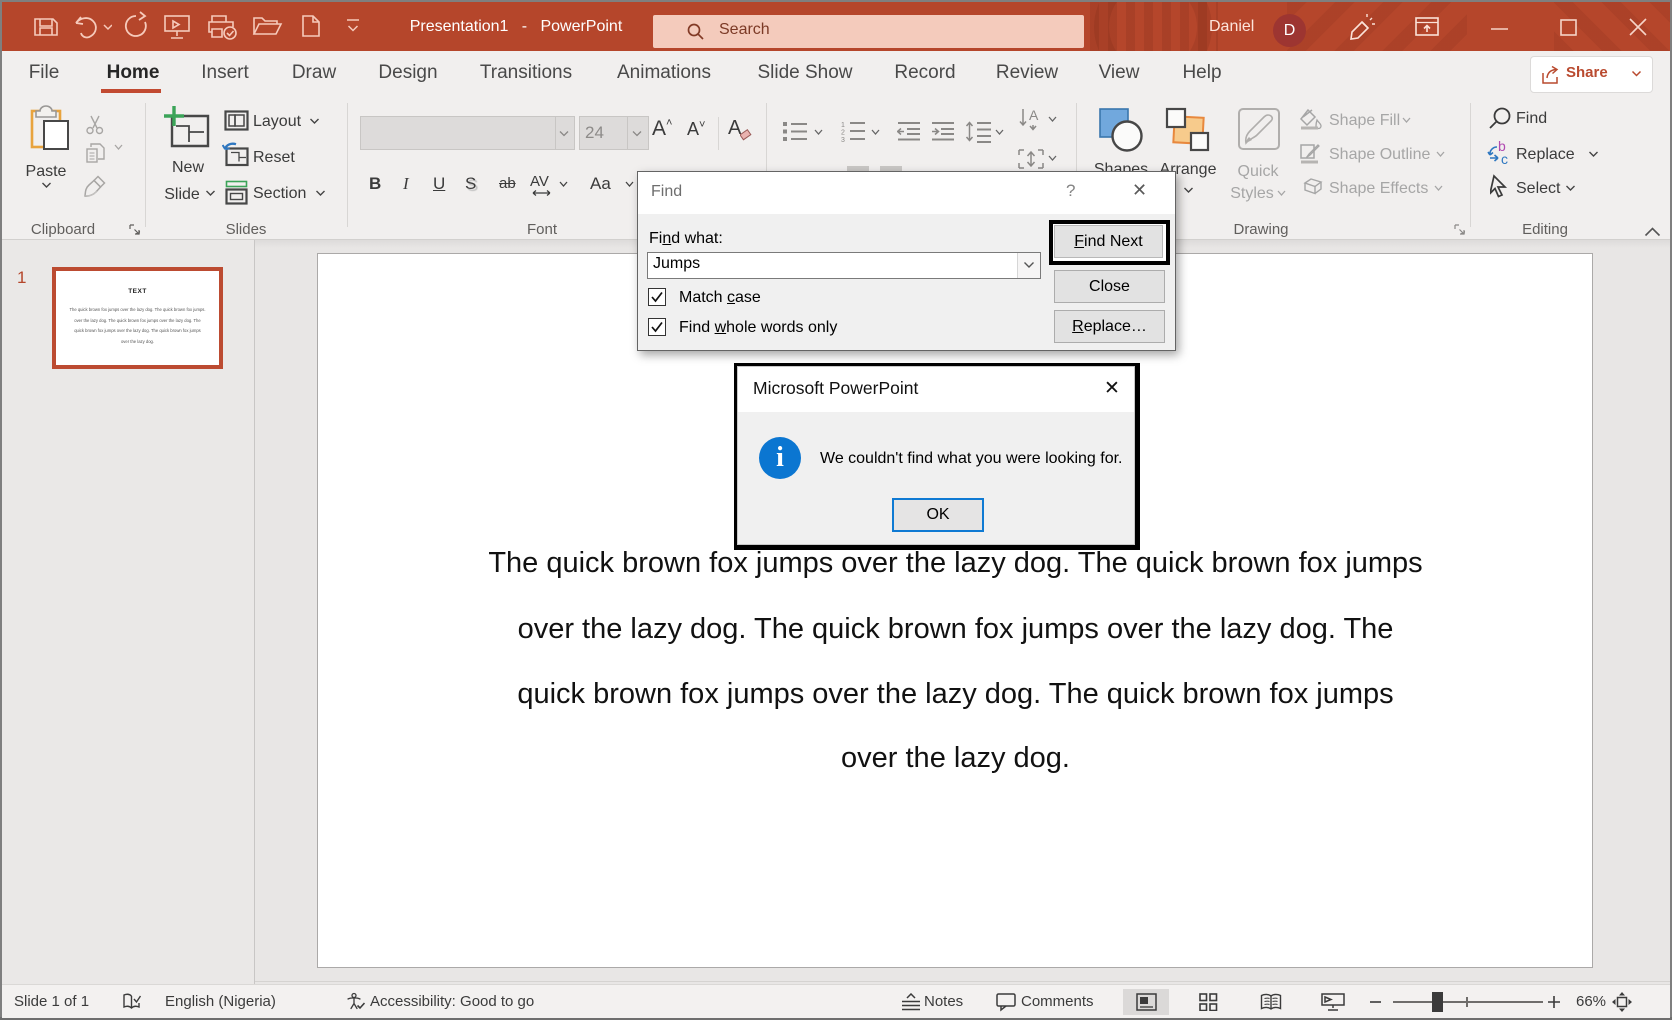  I want to click on svg-text: A, so click(1034, 115).